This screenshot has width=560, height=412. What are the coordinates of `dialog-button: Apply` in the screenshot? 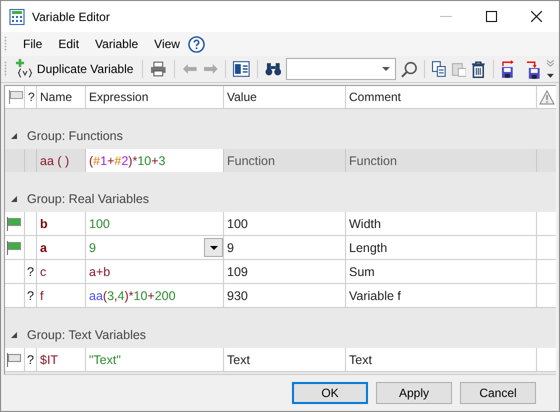 It's located at (414, 393).